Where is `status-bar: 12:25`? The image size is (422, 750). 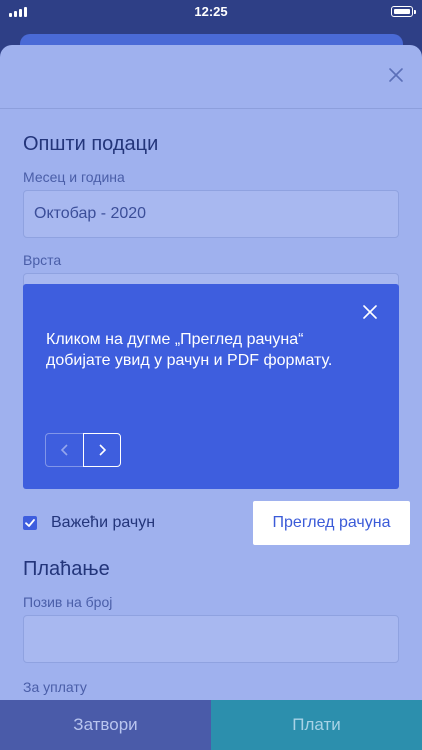 status-bar: 12:25 is located at coordinates (211, 12).